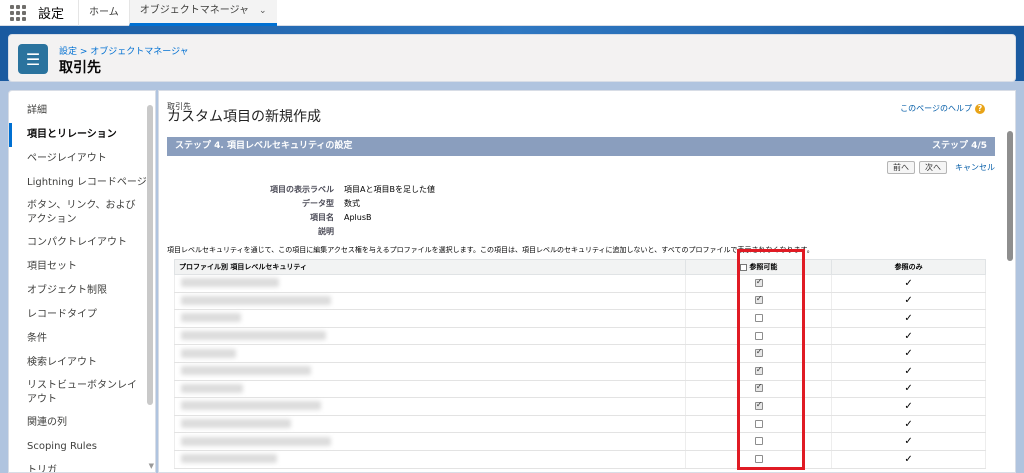 The width and height of the screenshot is (1024, 473). I want to click on sidebar-item-lightning-record-pages: Lightning レコードページ, so click(82, 183).